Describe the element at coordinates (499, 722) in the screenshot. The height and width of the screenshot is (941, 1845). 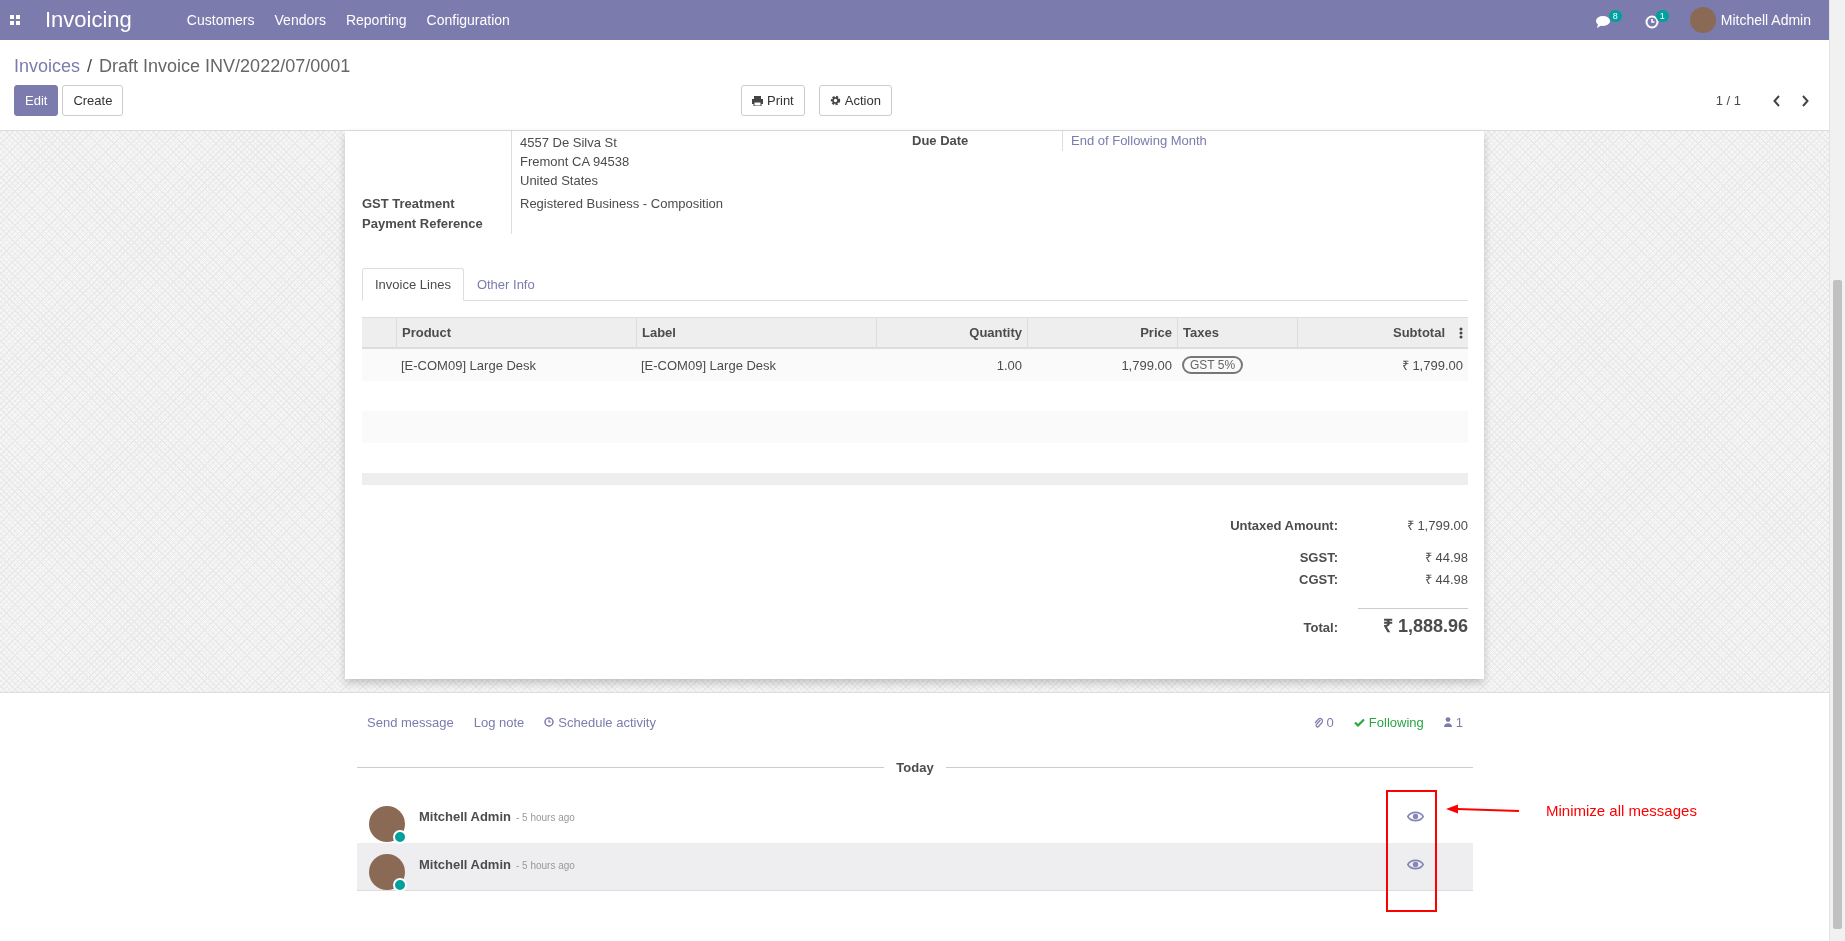
I see `chatter-link: Log note` at that location.